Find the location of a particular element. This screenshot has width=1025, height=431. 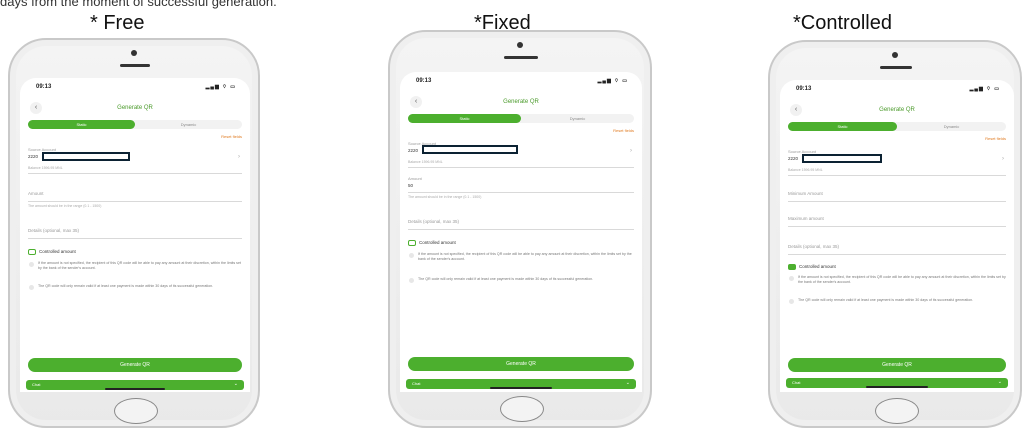

amount-label: Amount is located at coordinates (415, 178).